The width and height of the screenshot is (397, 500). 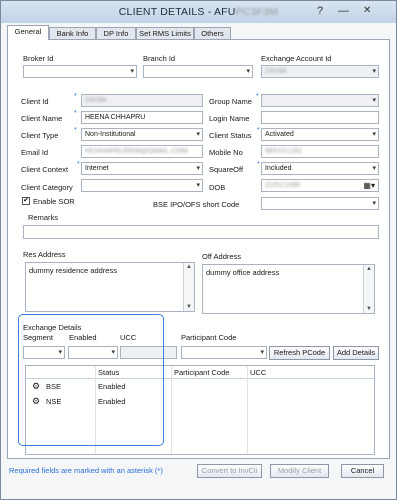 I want to click on client-status-label: Client Status, so click(x=230, y=135).